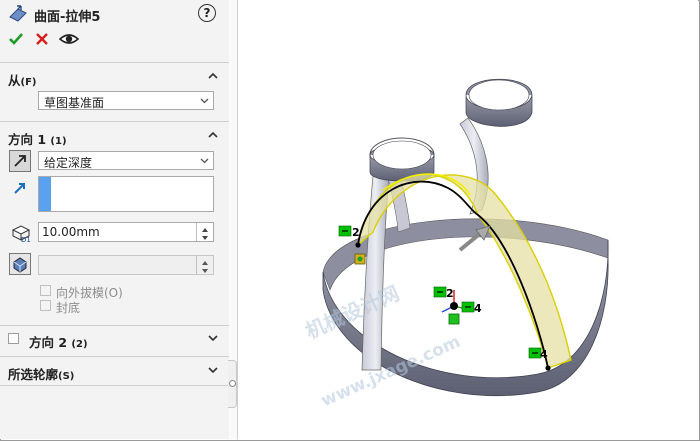  Describe the element at coordinates (443, 293) in the screenshot. I see `constraint-tag-origin-top: 2` at that location.